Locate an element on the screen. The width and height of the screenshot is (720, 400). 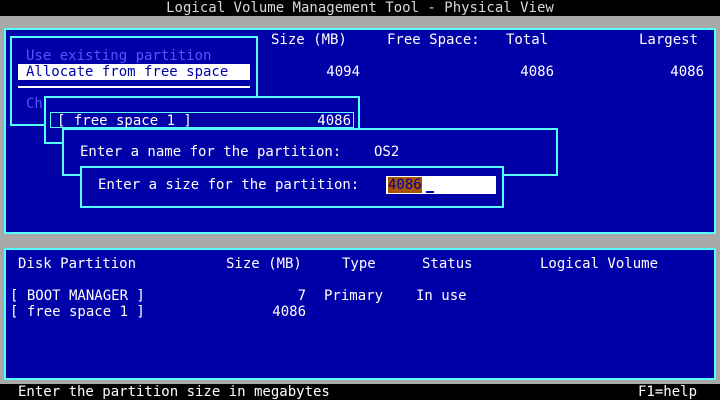
partition-row-boot-manager: [ BOOT MANAGER ] 7 Primary In use is located at coordinates (360, 296).